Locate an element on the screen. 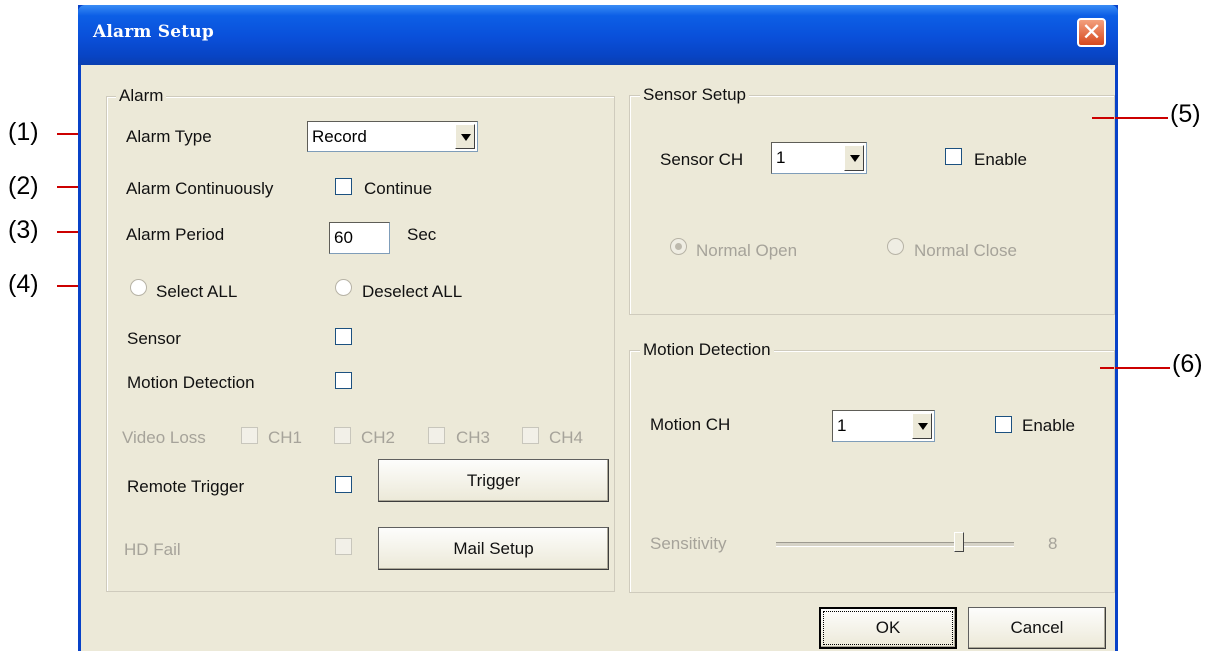 The image size is (1220, 651). motion-detection-checkbox is located at coordinates (343, 380).